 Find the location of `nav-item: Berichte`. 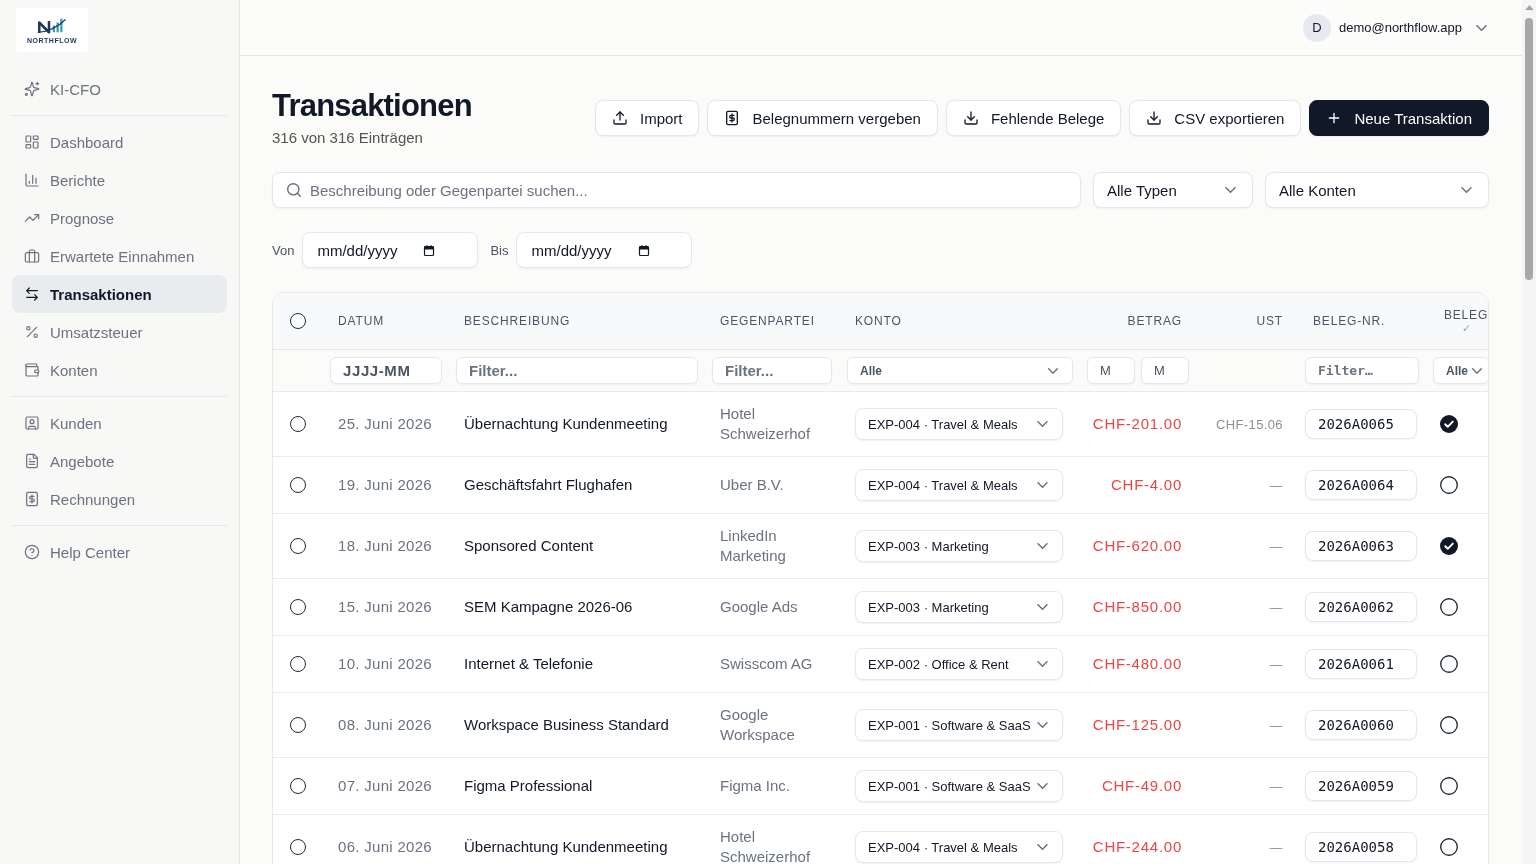

nav-item: Berichte is located at coordinates (119, 180).